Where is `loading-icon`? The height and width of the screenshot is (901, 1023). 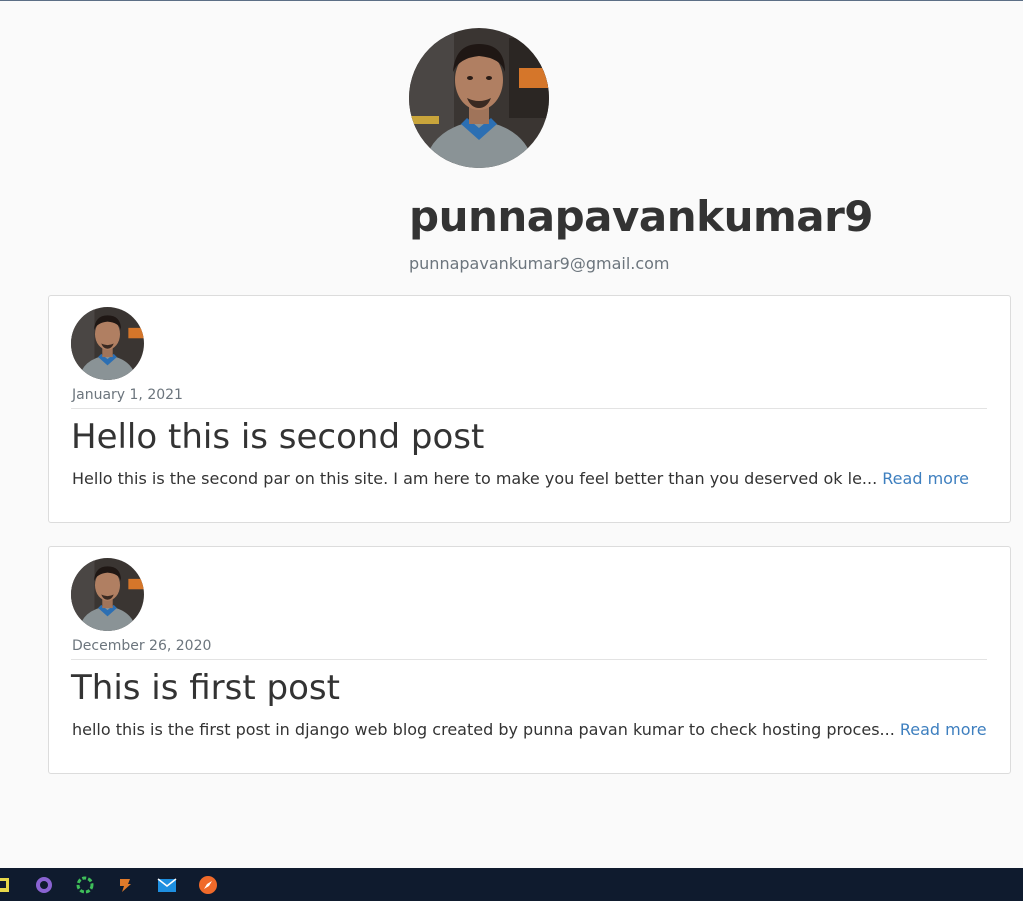 loading-icon is located at coordinates (85, 885).